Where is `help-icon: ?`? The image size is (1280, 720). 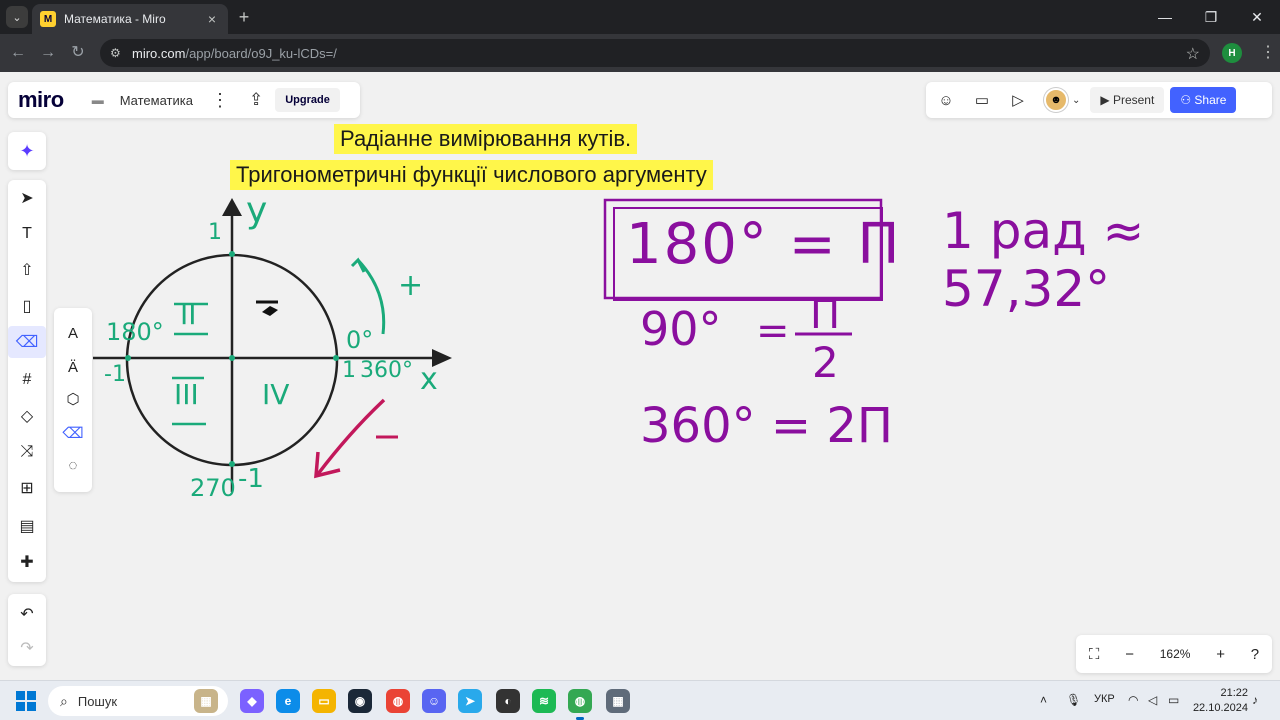 help-icon: ? is located at coordinates (1255, 654).